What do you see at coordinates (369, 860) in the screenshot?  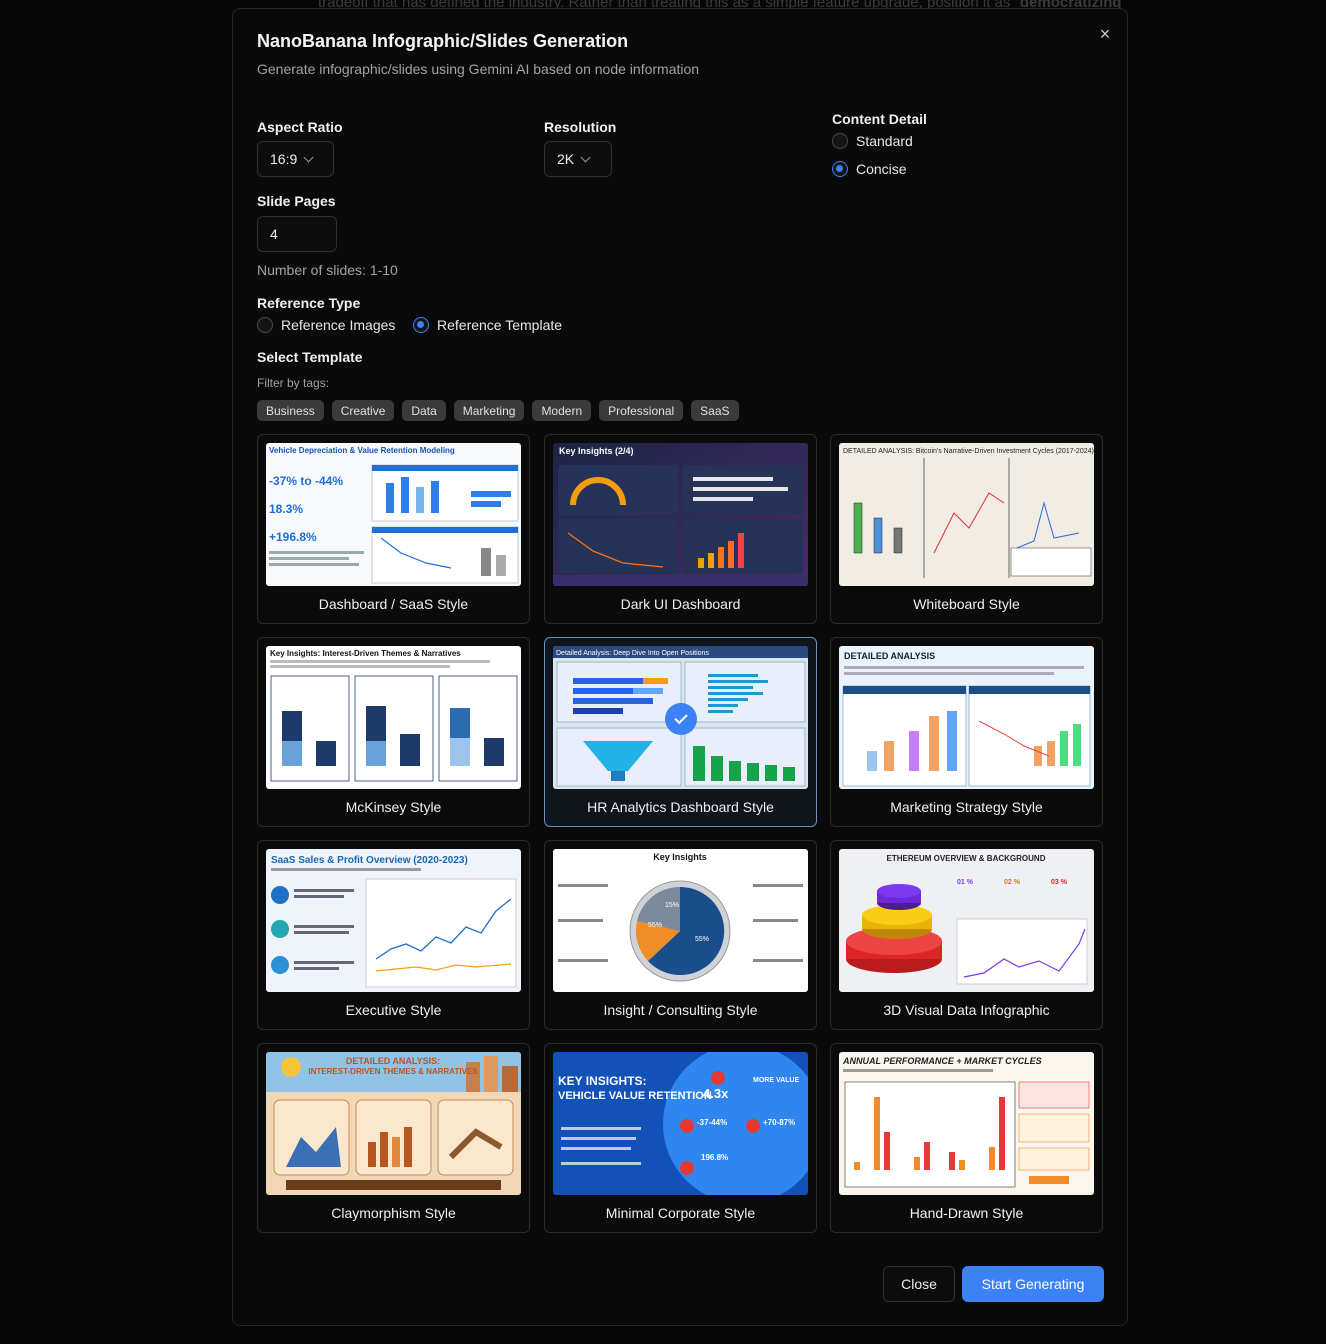 I see `thumb-title: SaaS Sales & Profit Overview (2020-2023)` at bounding box center [369, 860].